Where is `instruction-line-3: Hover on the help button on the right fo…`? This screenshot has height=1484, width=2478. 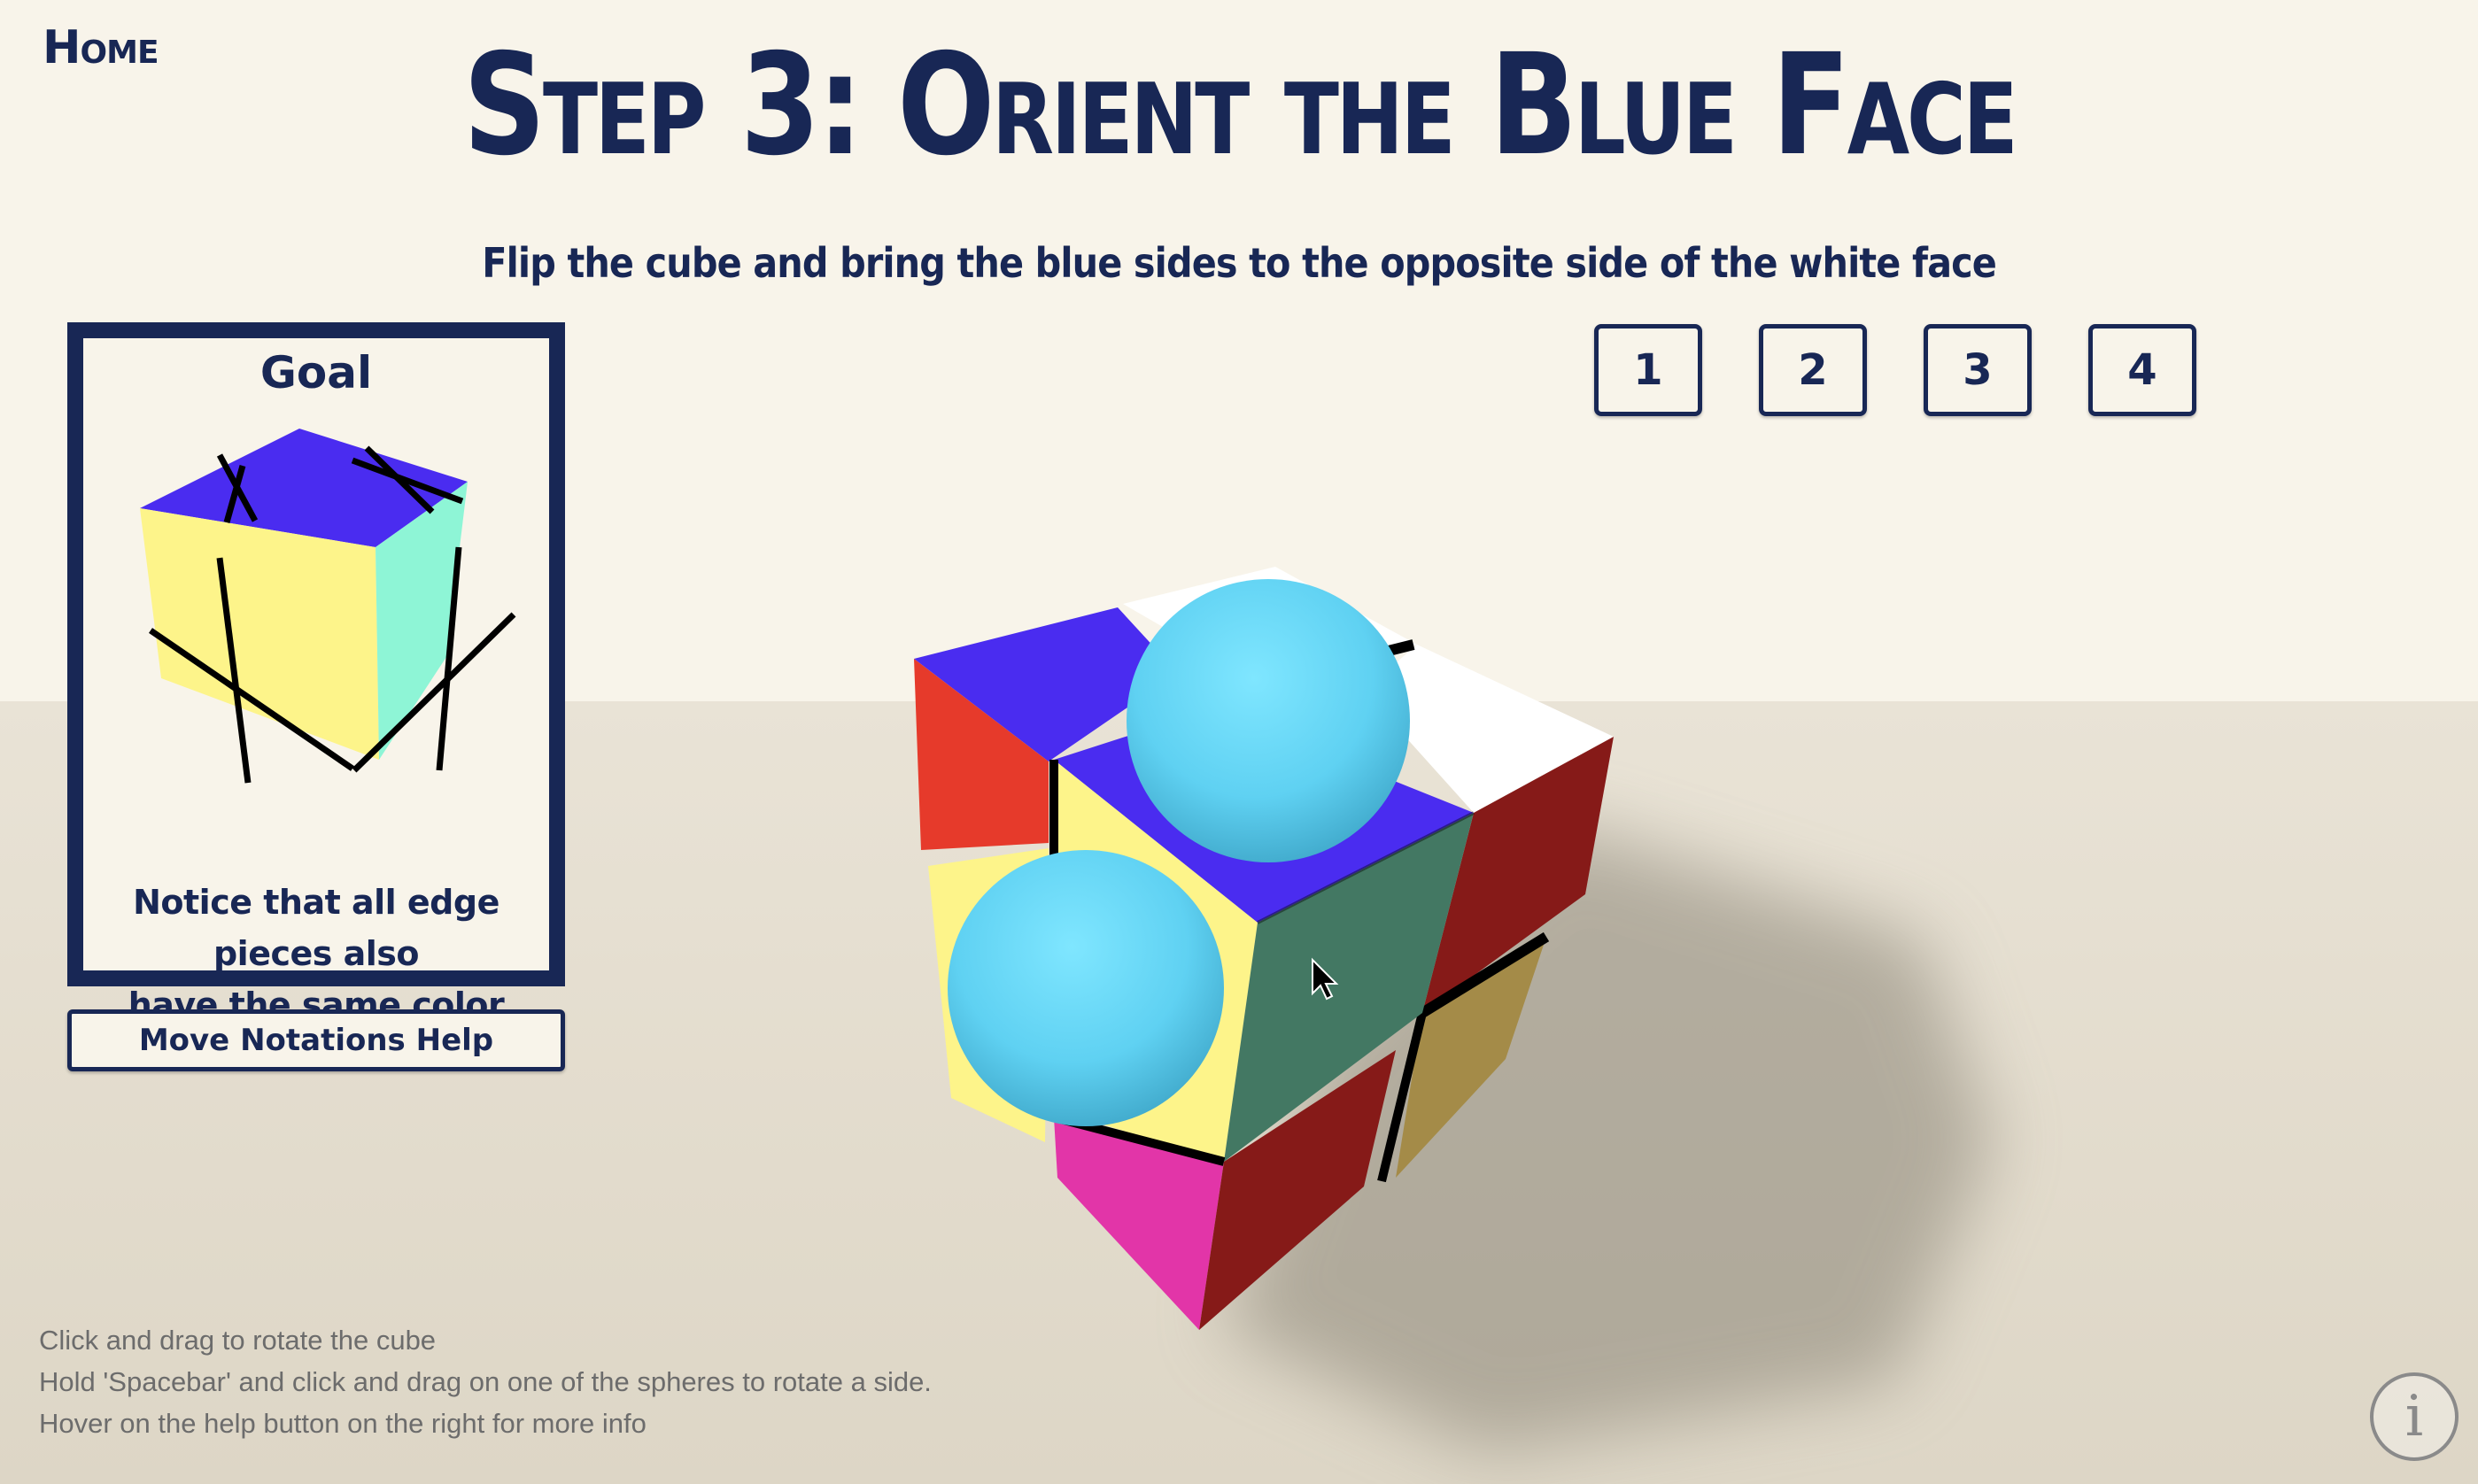 instruction-line-3: Hover on the help button on the right fo… is located at coordinates (343, 1423).